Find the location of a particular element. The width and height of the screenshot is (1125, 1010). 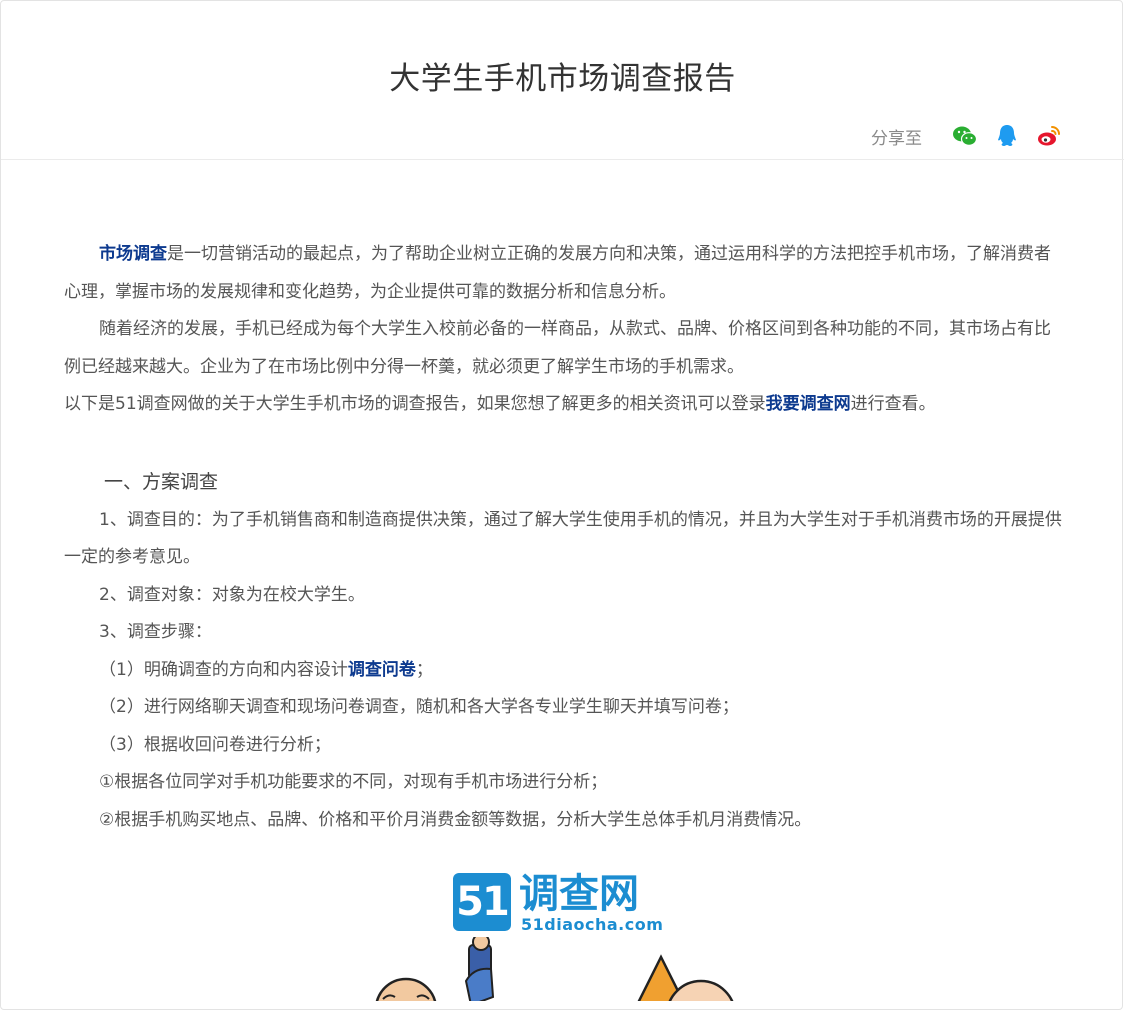

header-divider is located at coordinates (562, 159).